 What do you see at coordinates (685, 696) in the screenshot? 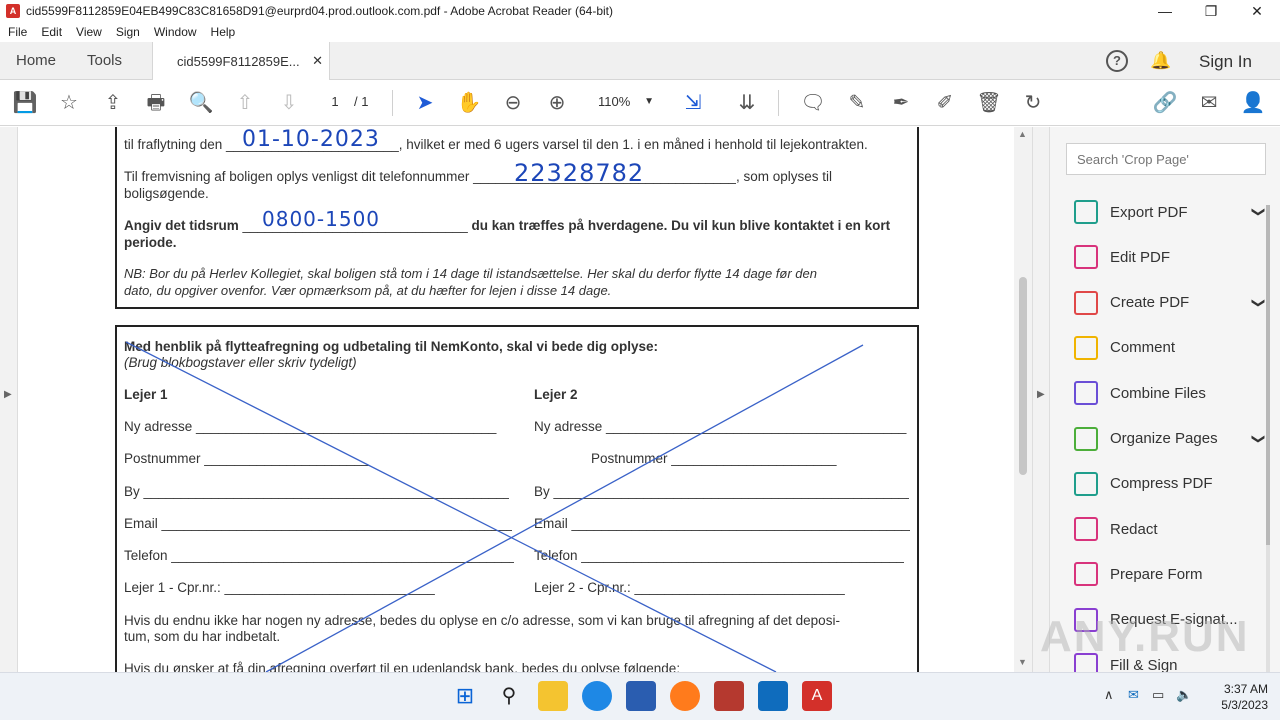
I see `firefox-icon` at bounding box center [685, 696].